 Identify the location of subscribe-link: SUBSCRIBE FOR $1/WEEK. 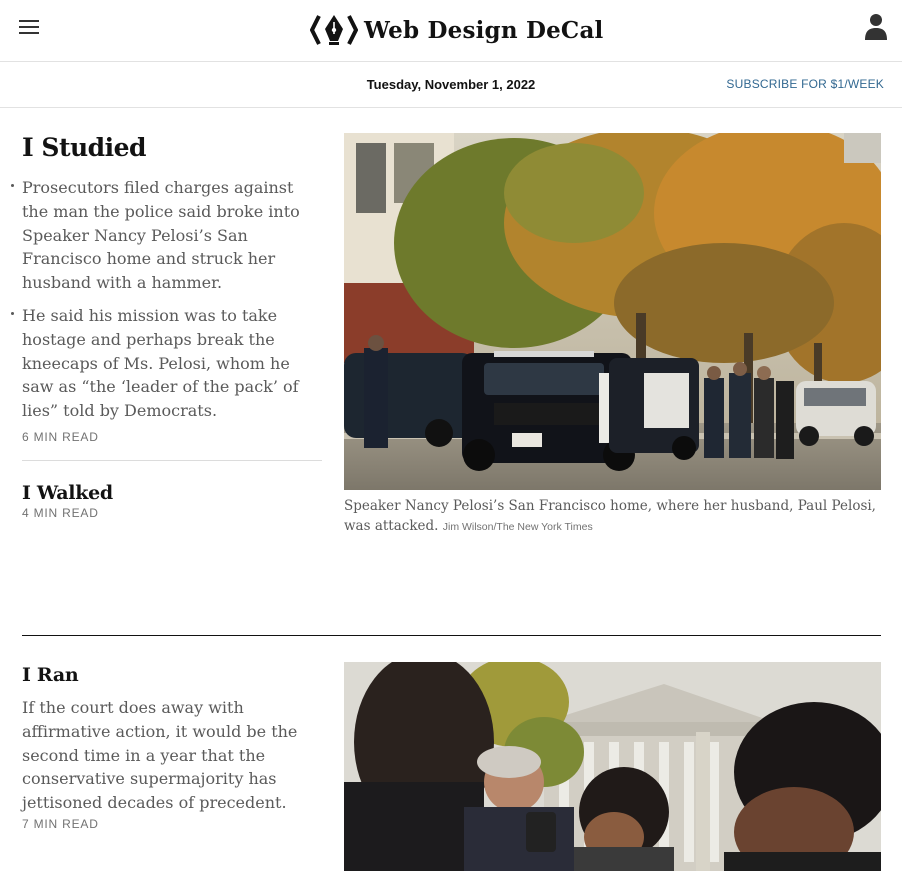
(805, 84).